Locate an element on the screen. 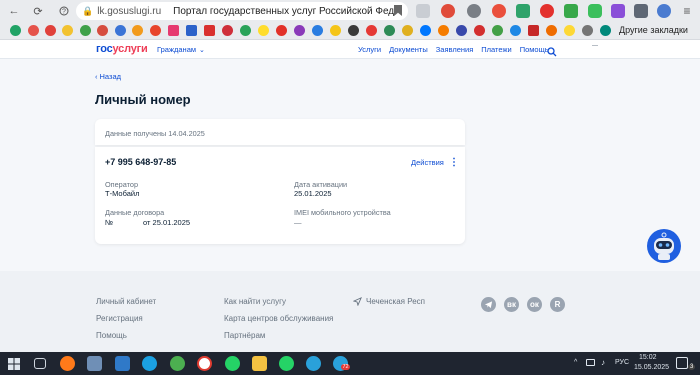  bookmark-globe-icon is located at coordinates (317, 30).